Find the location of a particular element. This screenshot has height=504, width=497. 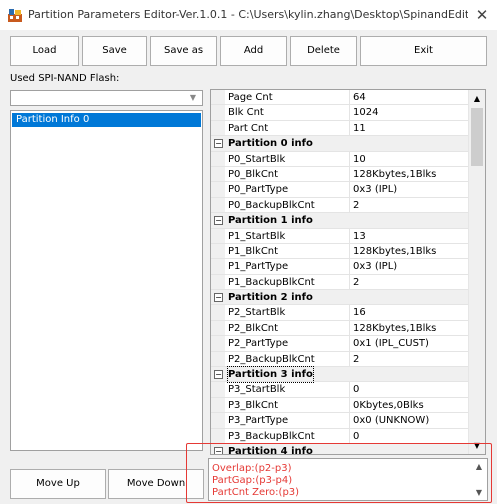

property-key: P1_PartType is located at coordinates (258, 267).